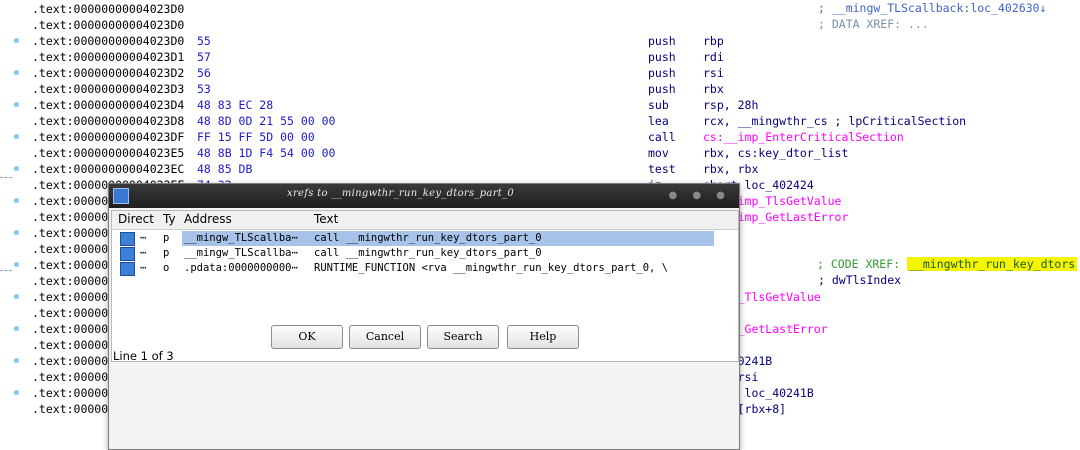 The image size is (1080, 450). What do you see at coordinates (713, 57) in the screenshot?
I see `operands: rdi` at bounding box center [713, 57].